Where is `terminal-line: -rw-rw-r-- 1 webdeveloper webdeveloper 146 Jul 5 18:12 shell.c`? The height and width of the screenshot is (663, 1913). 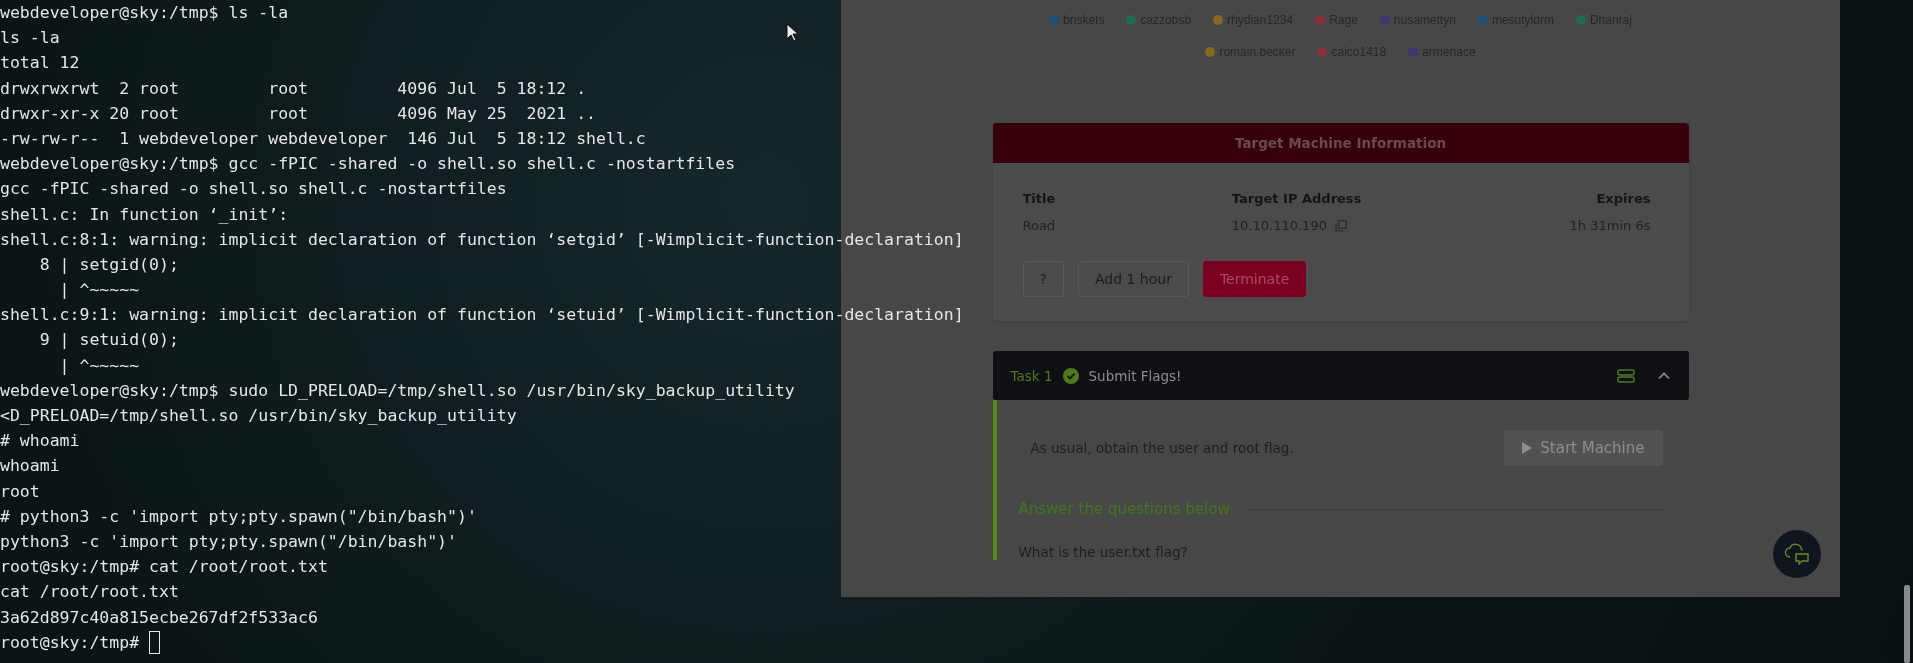 terminal-line: -rw-rw-r-- 1 webdeveloper webdeveloper 146 Jul 5 18:12 shell.c is located at coordinates (323, 138).